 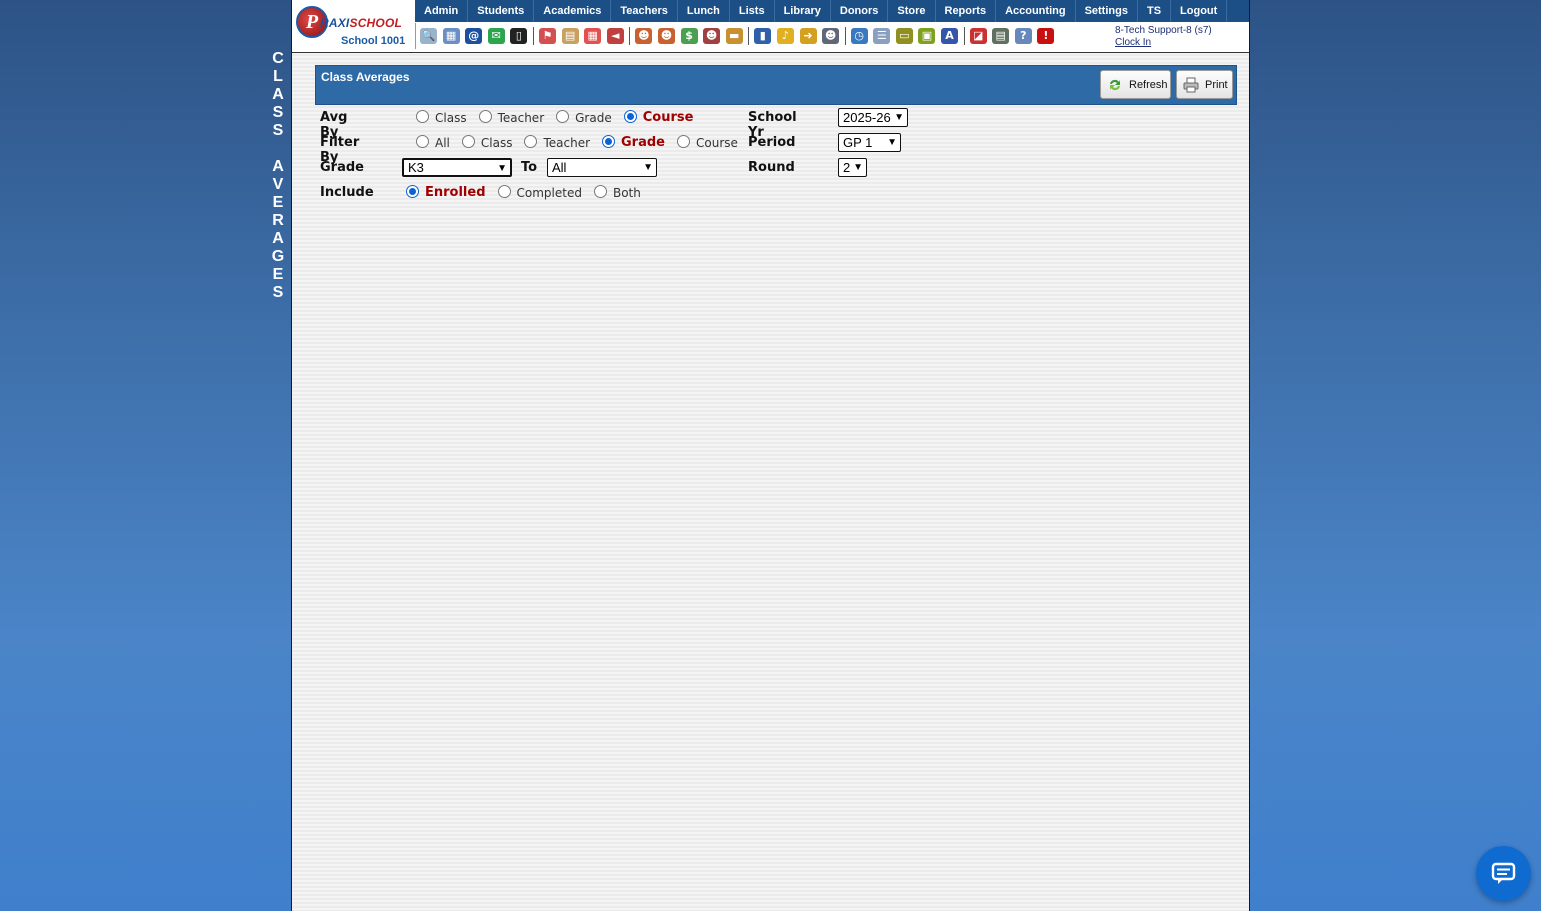 What do you see at coordinates (704, 11) in the screenshot?
I see `nav-lunch: Lunch` at bounding box center [704, 11].